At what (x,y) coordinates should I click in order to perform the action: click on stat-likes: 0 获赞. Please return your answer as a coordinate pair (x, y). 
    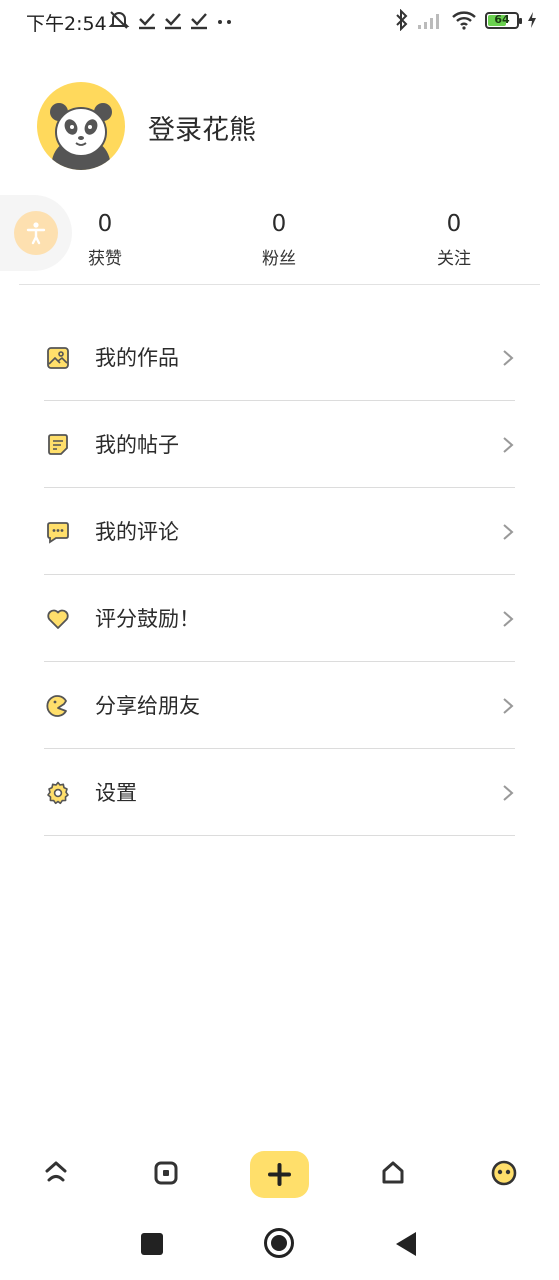
    Looking at the image, I should click on (105, 240).